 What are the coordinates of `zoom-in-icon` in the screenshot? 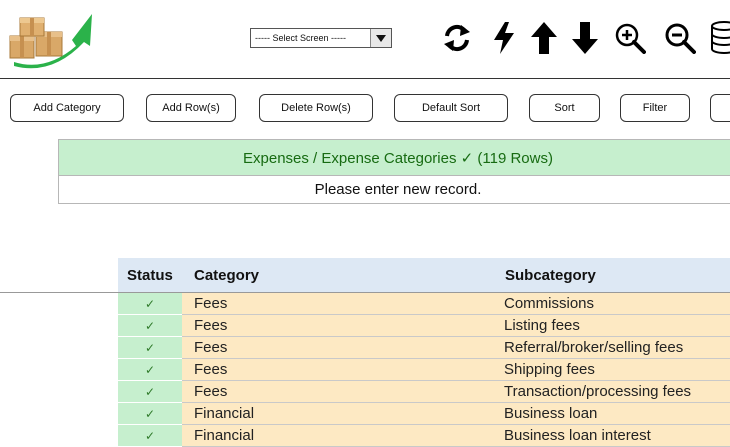 It's located at (630, 38).